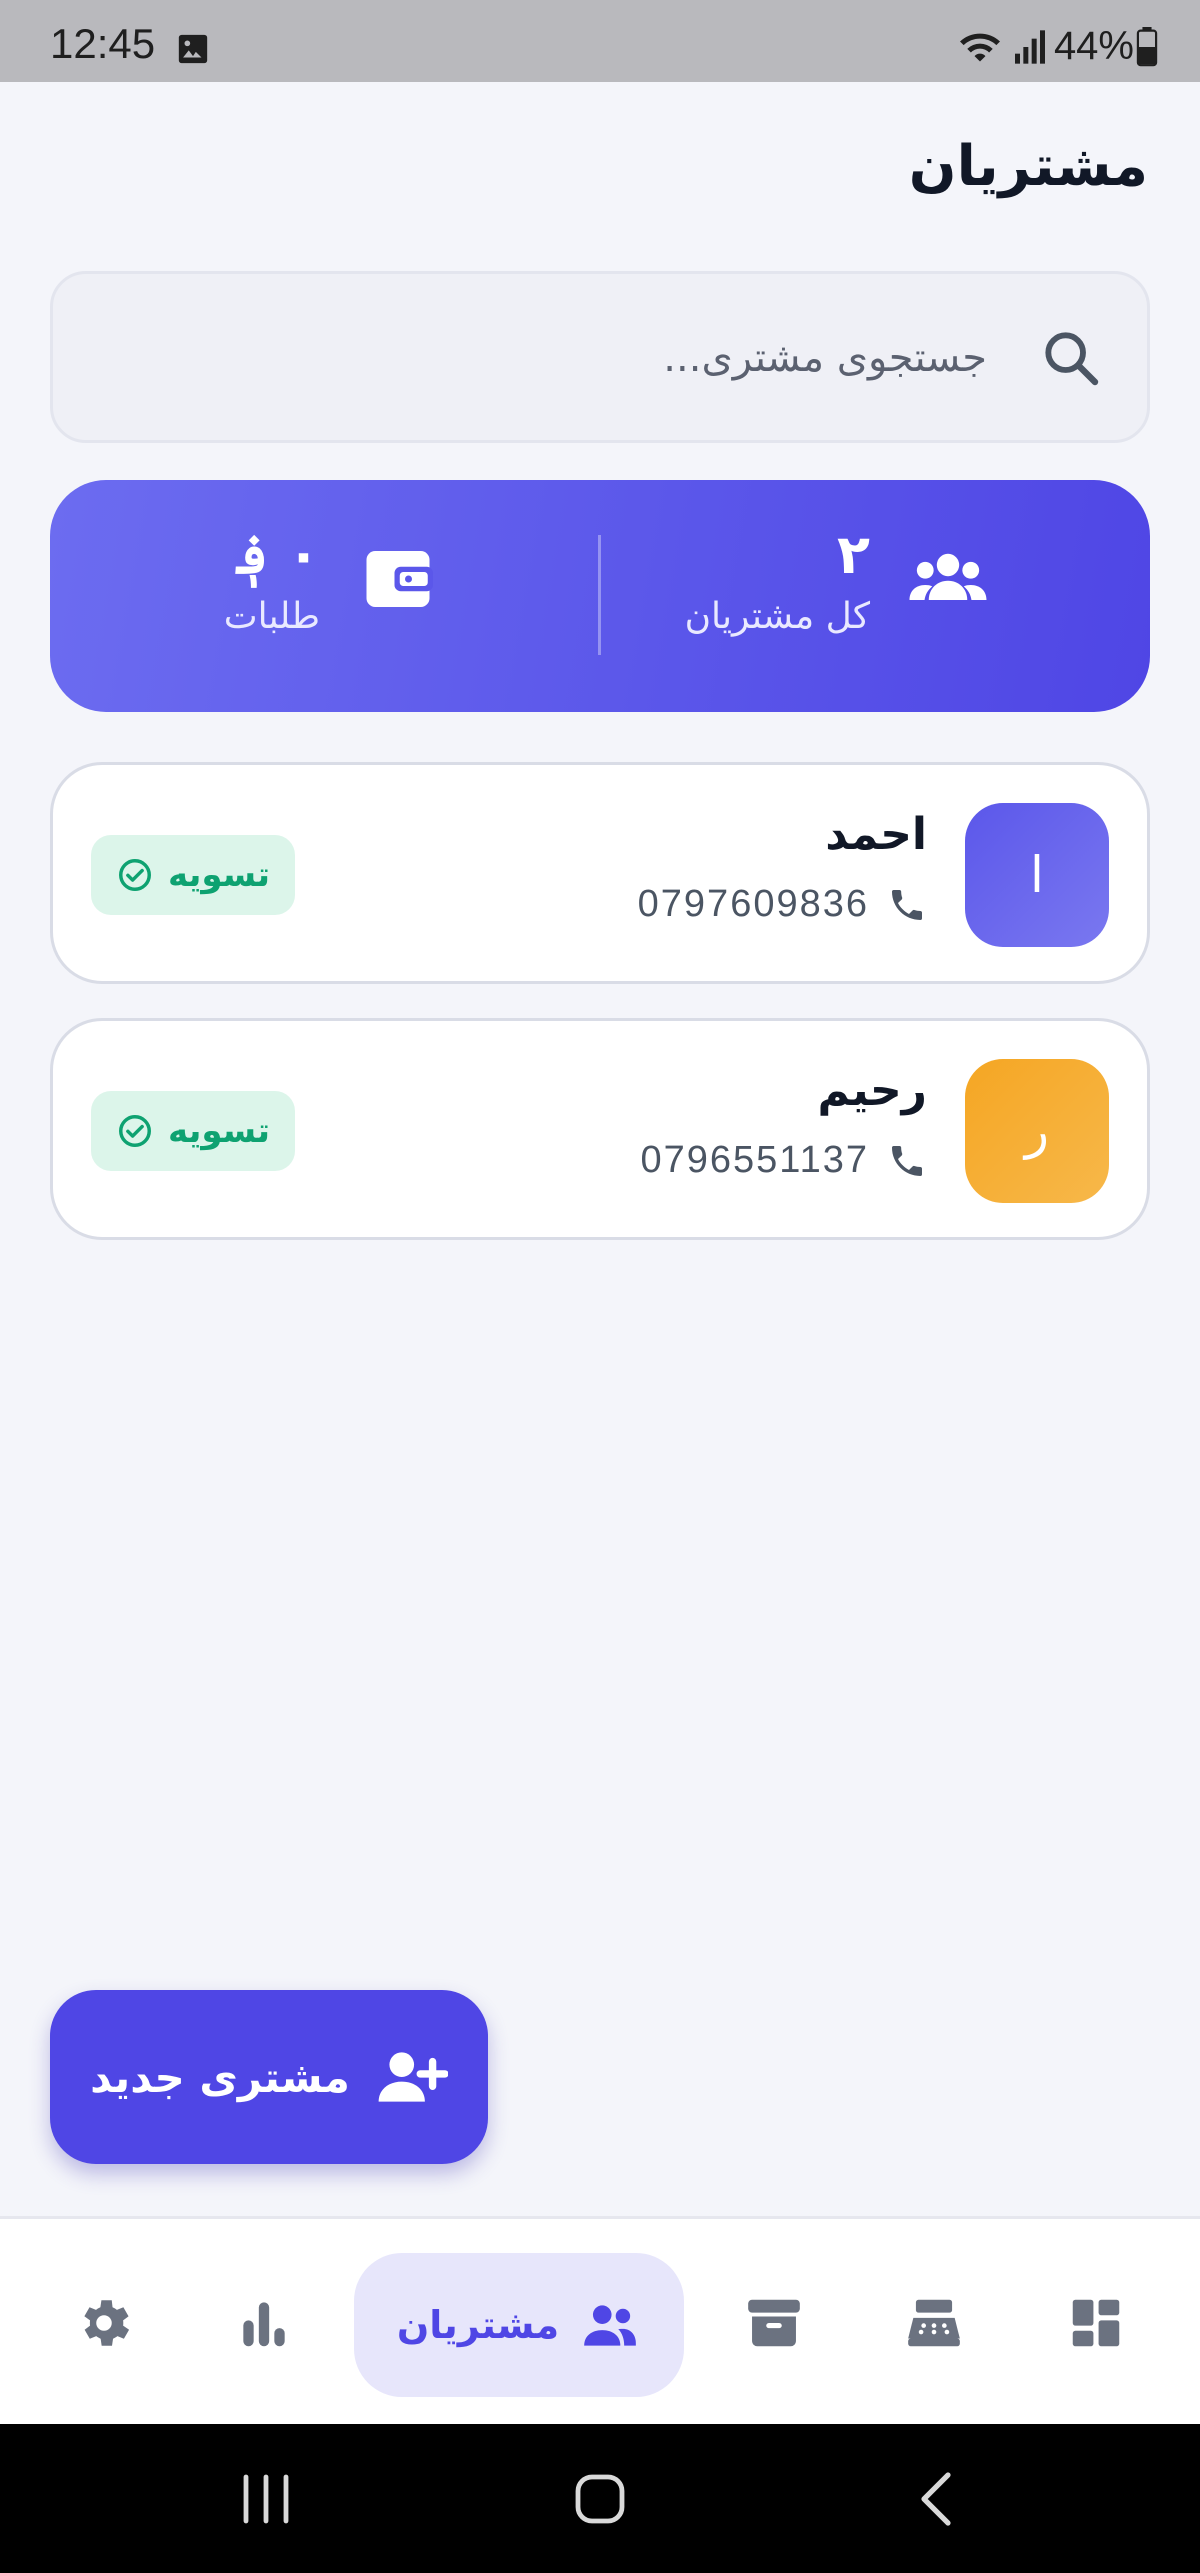 This screenshot has width=1200, height=2573. Describe the element at coordinates (271, 616) in the screenshot. I see `stat-receivables-label: طلبات` at that location.